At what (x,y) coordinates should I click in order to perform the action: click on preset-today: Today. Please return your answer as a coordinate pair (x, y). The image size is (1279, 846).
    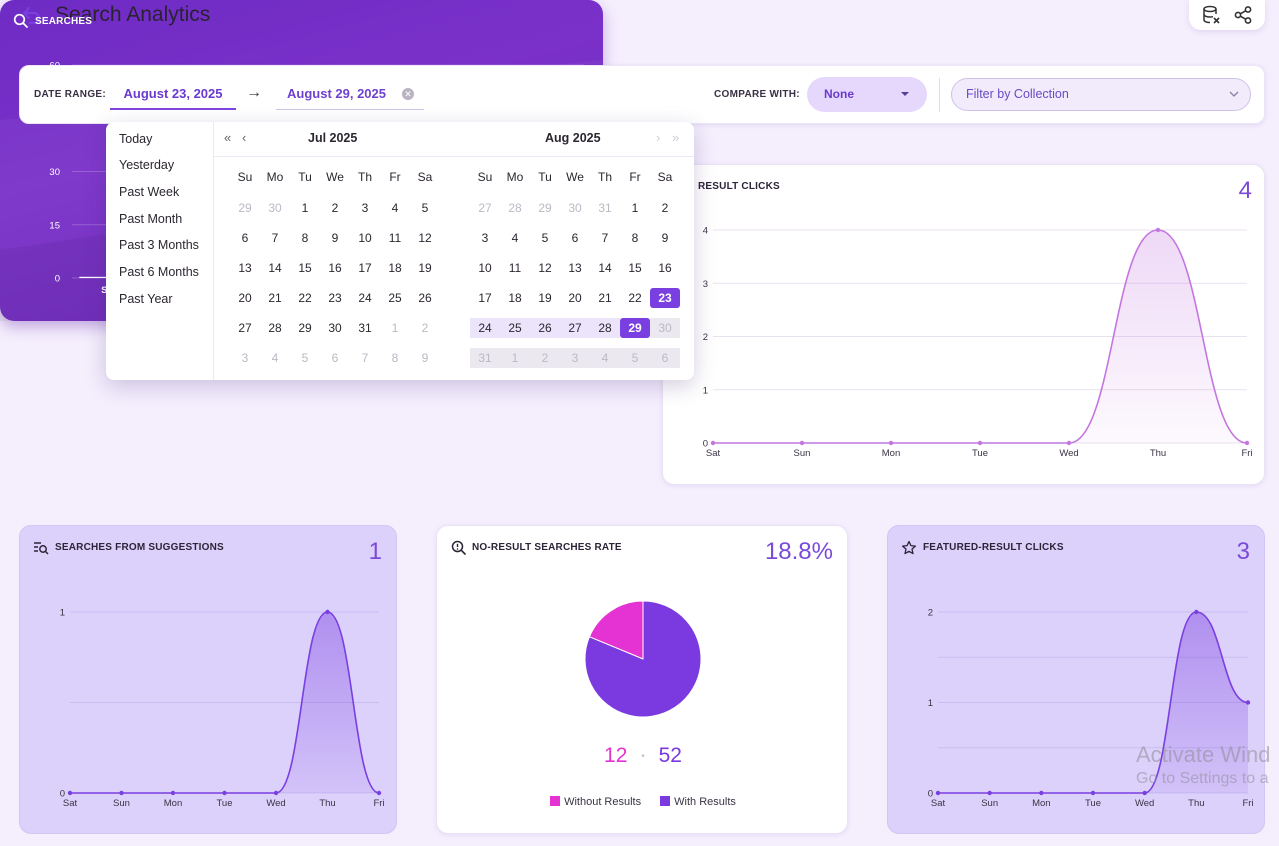
    Looking at the image, I should click on (135, 139).